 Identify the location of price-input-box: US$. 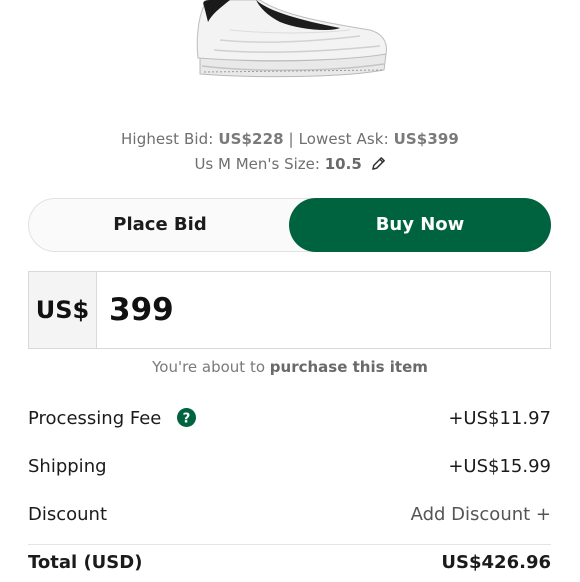
(289, 310).